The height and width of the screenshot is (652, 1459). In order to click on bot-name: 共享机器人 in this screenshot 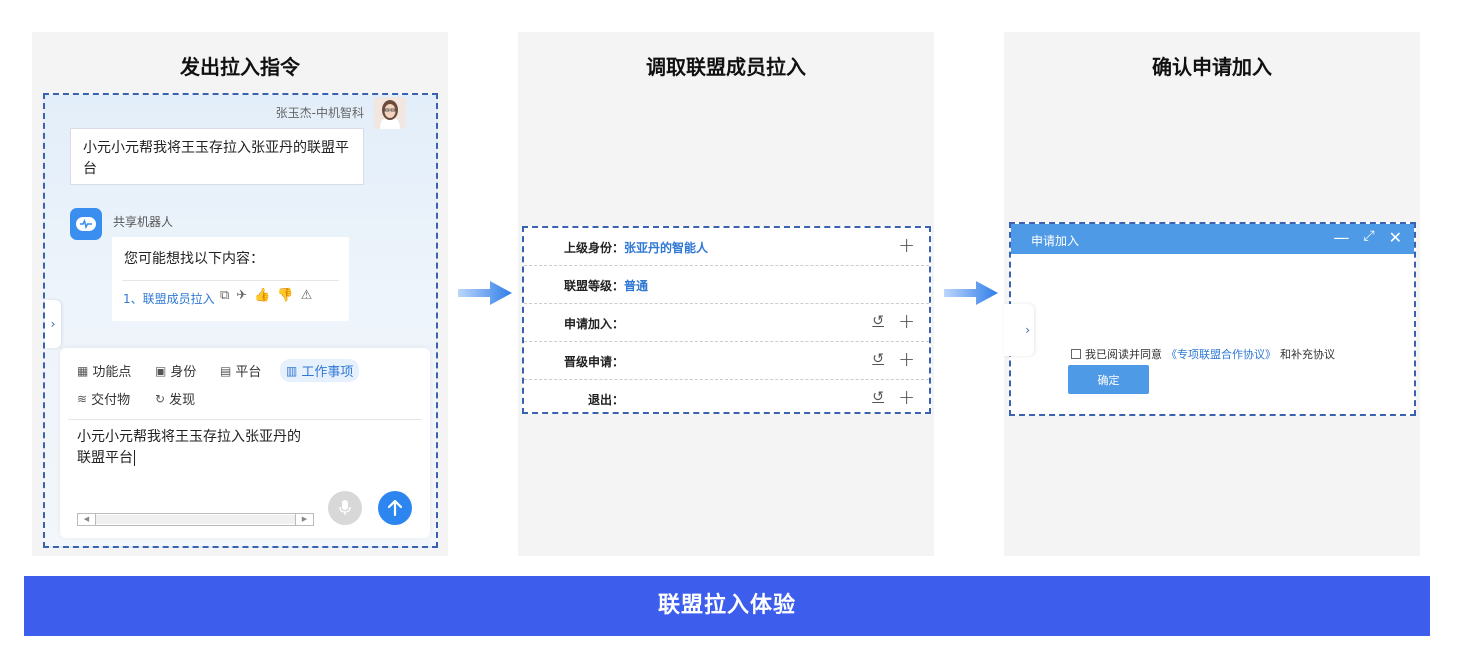, I will do `click(143, 222)`.